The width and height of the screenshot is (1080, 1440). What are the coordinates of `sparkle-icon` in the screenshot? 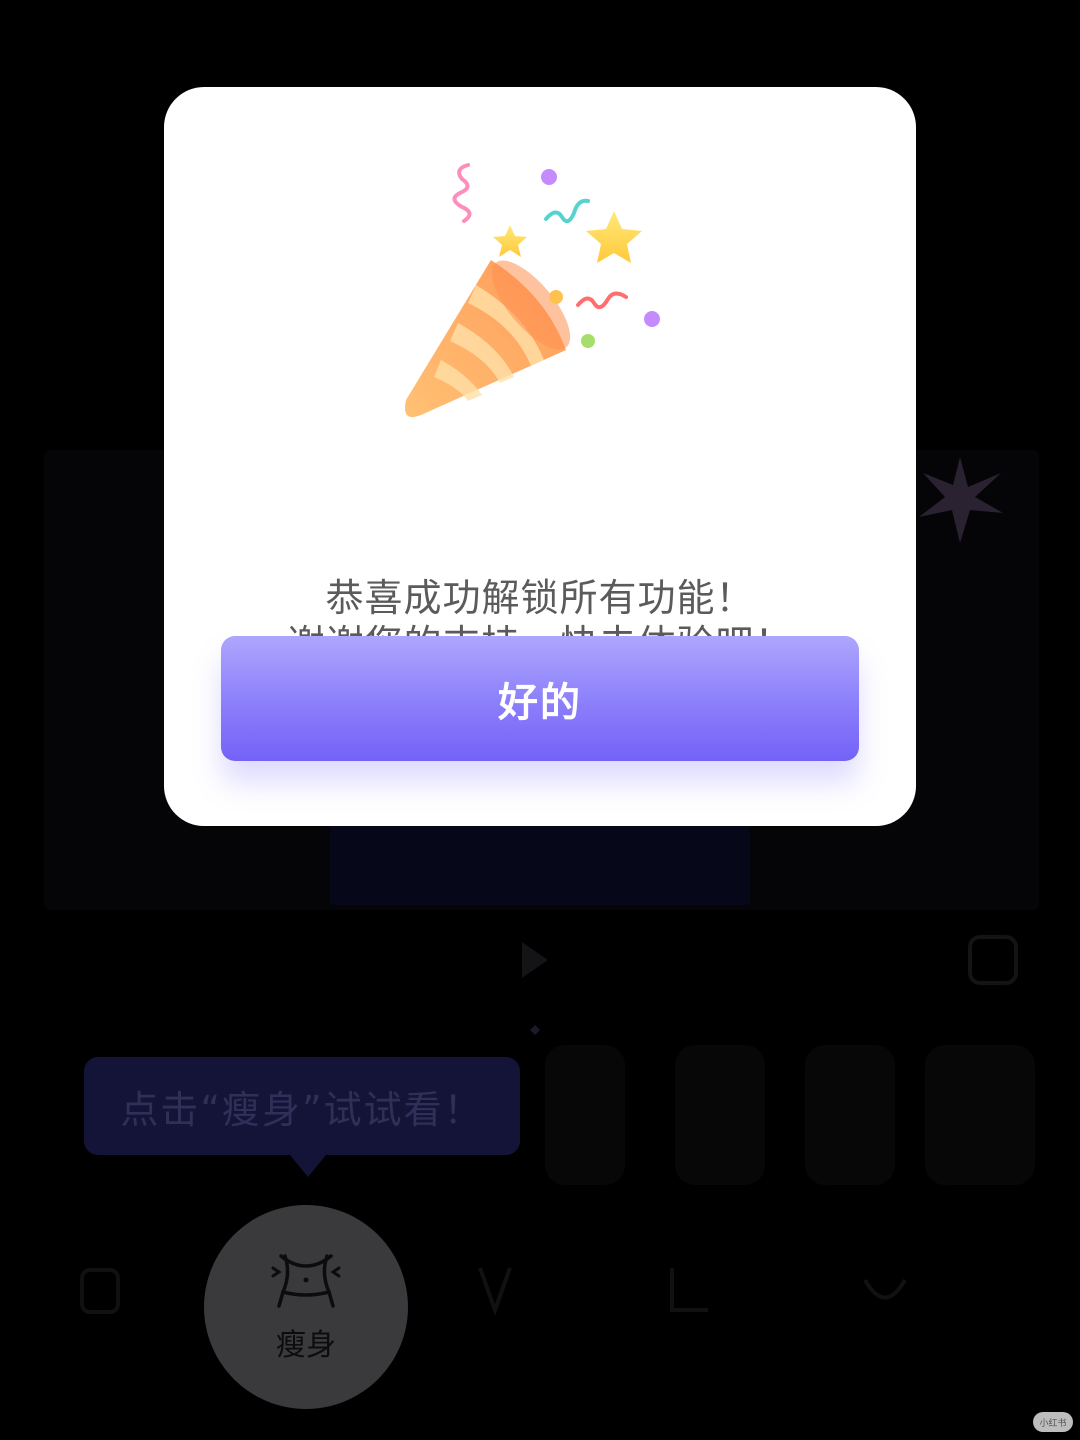 It's located at (961, 500).